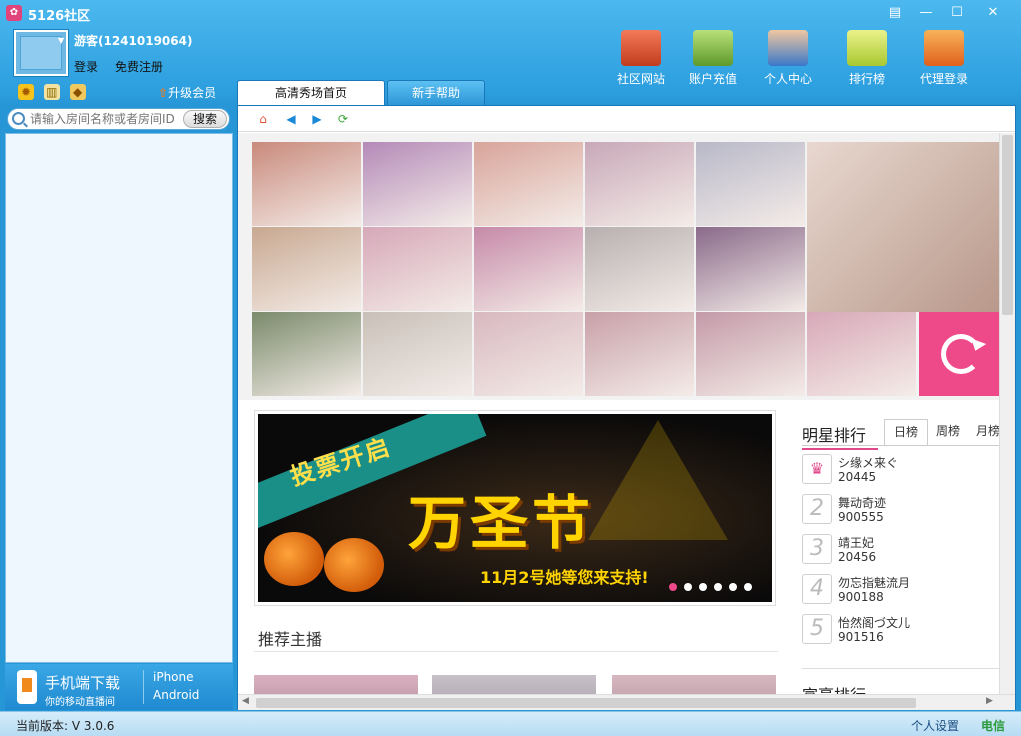 This screenshot has height=736, width=1021. Describe the element at coordinates (658, 480) in the screenshot. I see `star-shape` at that location.